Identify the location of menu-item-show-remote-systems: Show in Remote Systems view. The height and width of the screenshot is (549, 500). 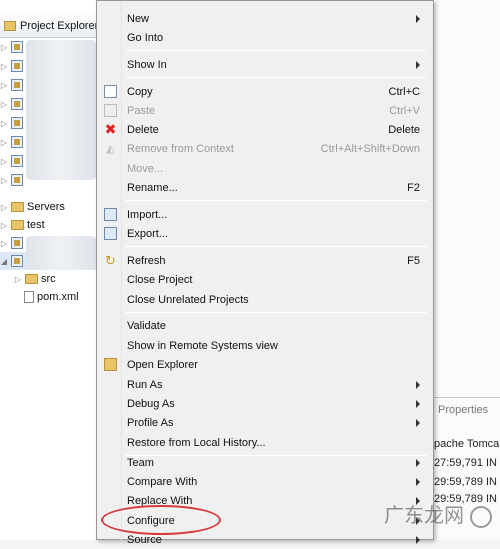
(265, 345).